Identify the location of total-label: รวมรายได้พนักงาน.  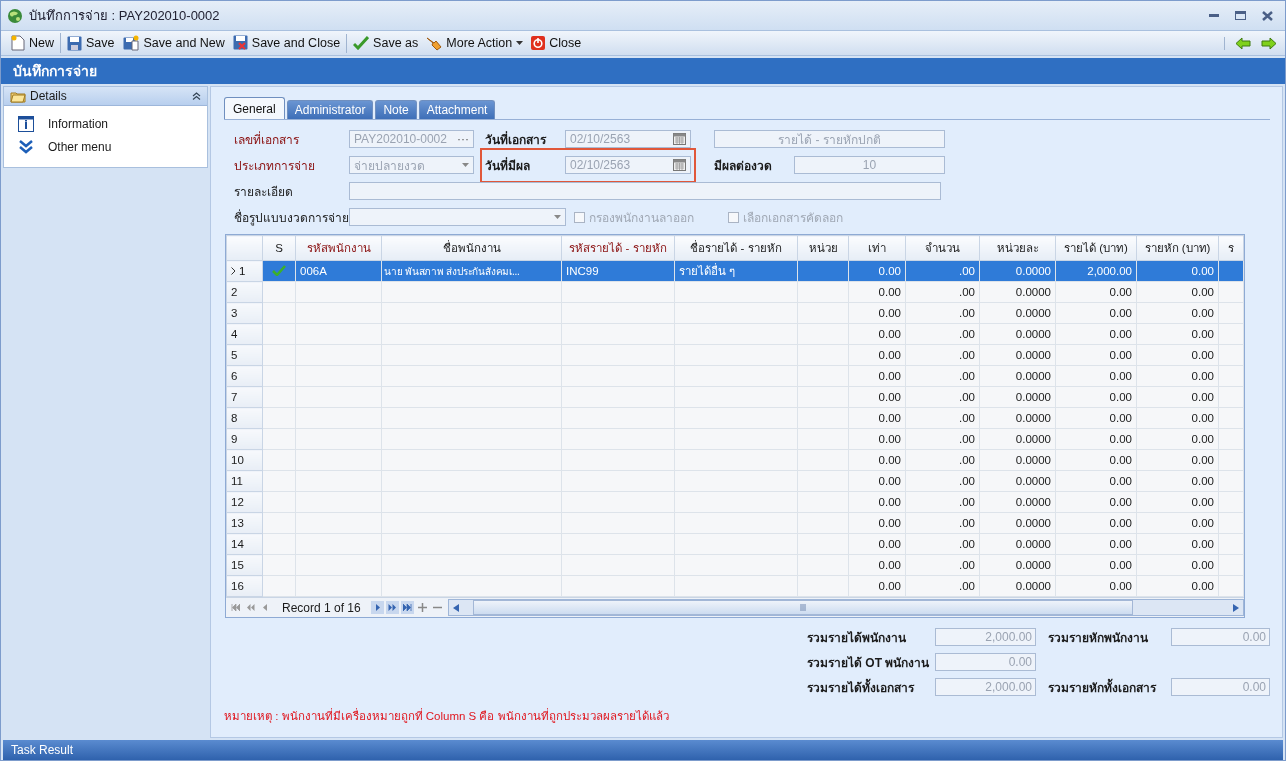
(857, 638).